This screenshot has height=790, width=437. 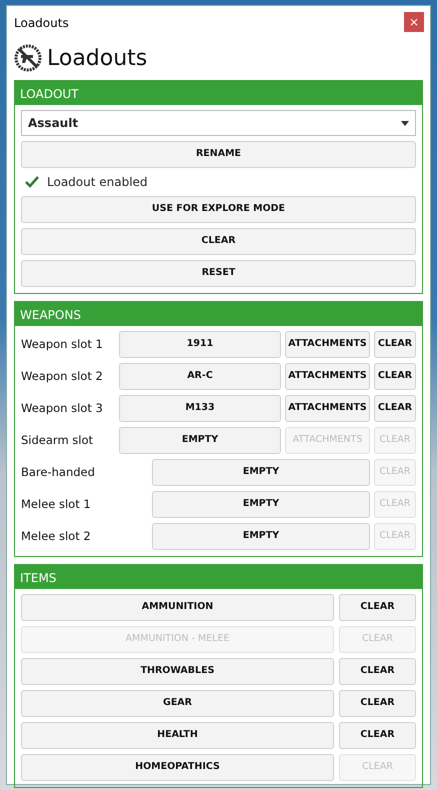 What do you see at coordinates (200, 376) in the screenshot?
I see `weapon-select-button: AR-C` at bounding box center [200, 376].